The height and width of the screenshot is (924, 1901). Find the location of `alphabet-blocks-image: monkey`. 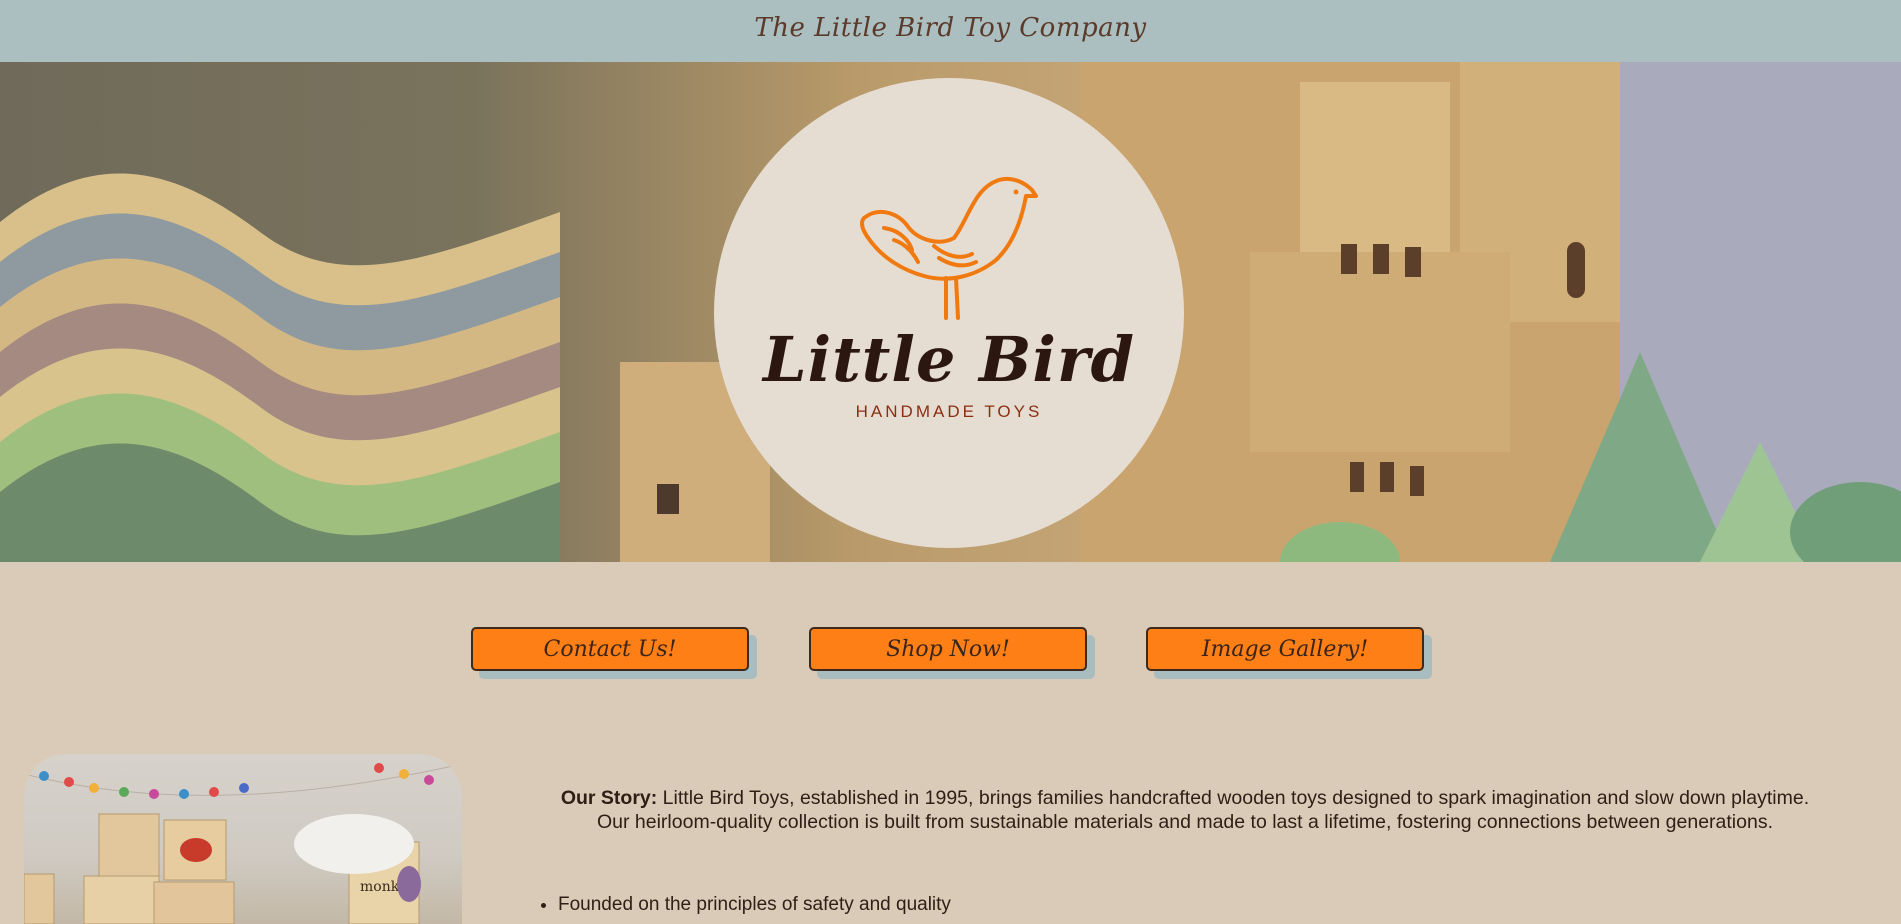

alphabet-blocks-image: monkey is located at coordinates (243, 843).